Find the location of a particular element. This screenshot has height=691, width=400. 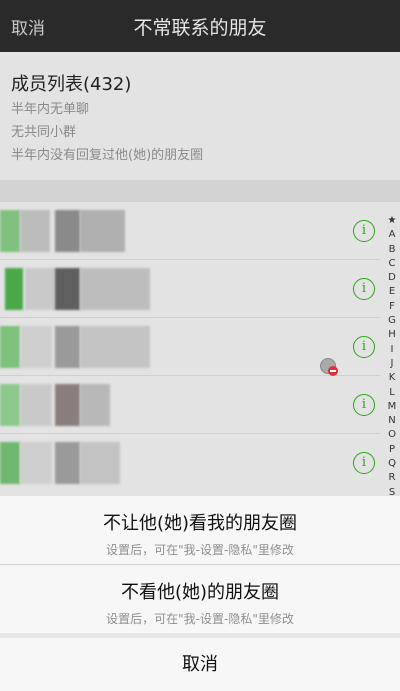

hide-their-moments-option: 不看他(她)的朋友圈 设置后，可在"我-设置-隐私"里修改 is located at coordinates (200, 599).